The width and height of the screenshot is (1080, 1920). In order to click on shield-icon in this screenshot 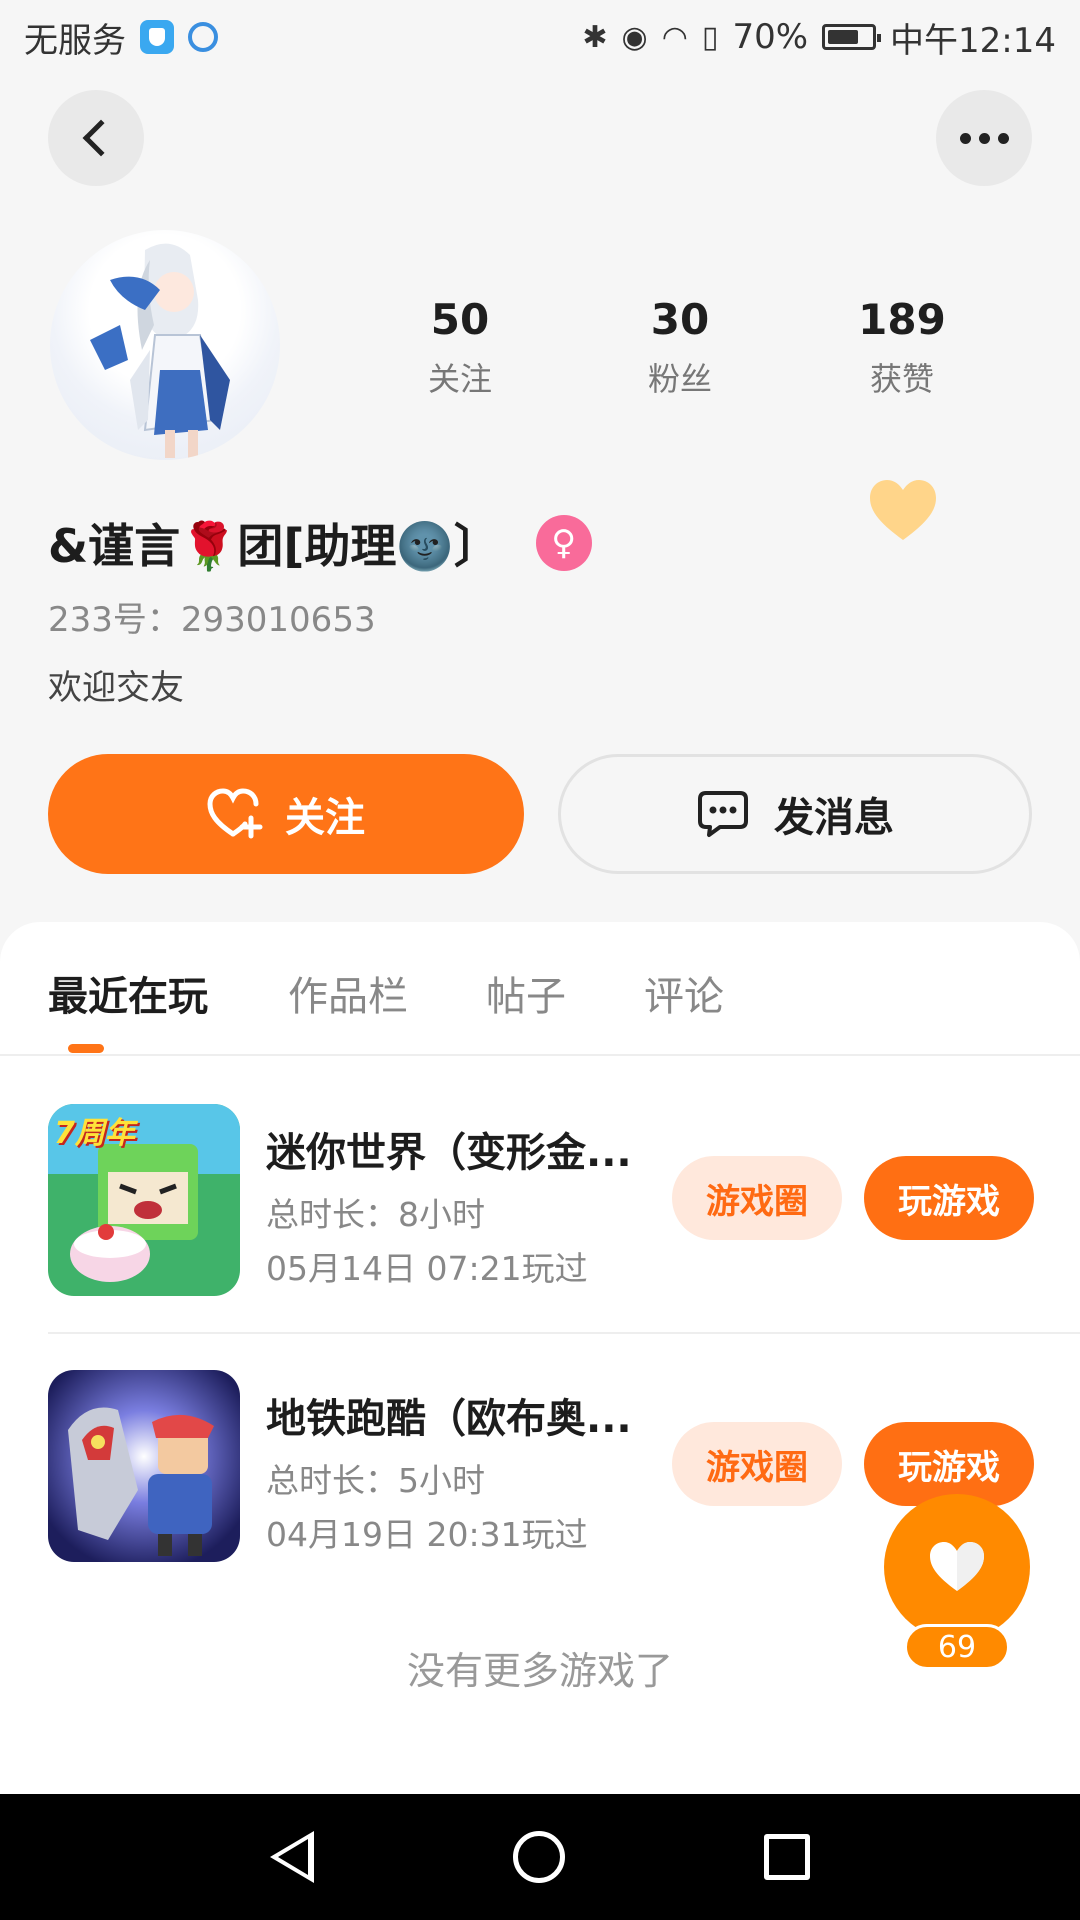, I will do `click(157, 37)`.